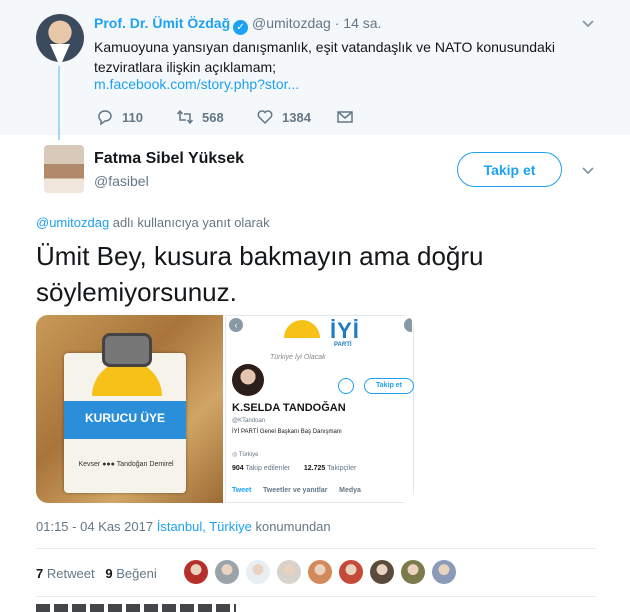 The height and width of the screenshot is (612, 630). Describe the element at coordinates (249, 421) in the screenshot. I see `profile-handle: @KTandoan` at that location.